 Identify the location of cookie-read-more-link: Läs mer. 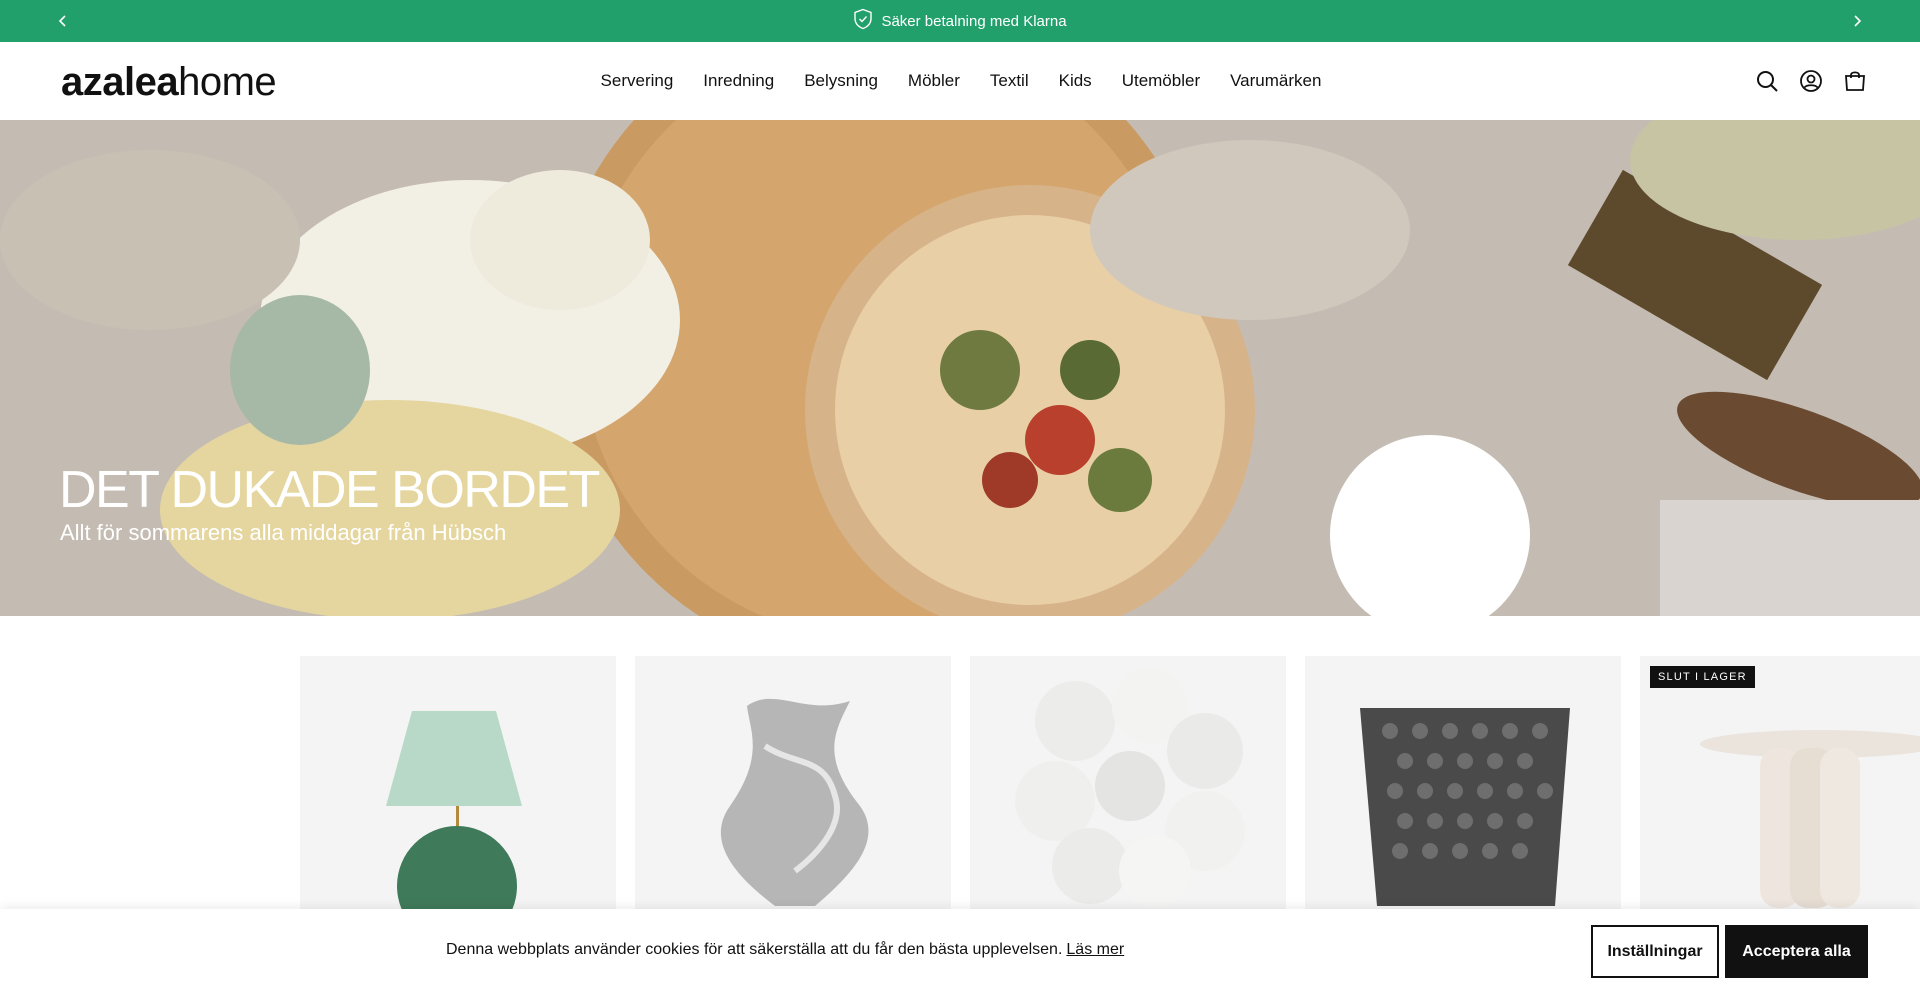
(1095, 949).